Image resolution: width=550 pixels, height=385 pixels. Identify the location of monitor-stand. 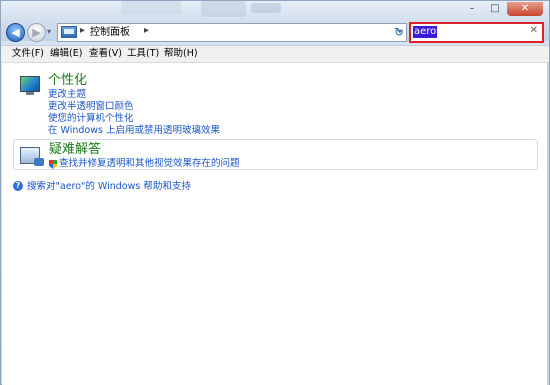
(30, 93).